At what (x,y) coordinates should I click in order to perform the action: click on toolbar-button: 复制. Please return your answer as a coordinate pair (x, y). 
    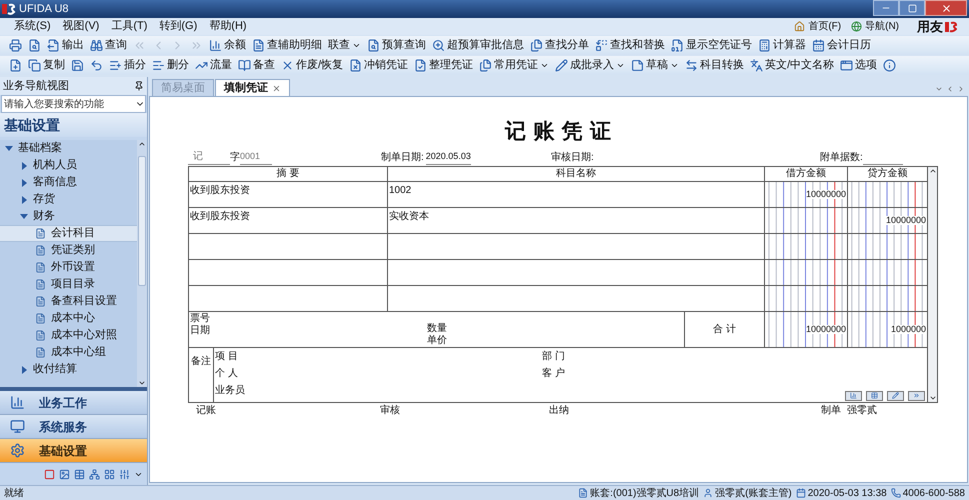
    Looking at the image, I should click on (46, 65).